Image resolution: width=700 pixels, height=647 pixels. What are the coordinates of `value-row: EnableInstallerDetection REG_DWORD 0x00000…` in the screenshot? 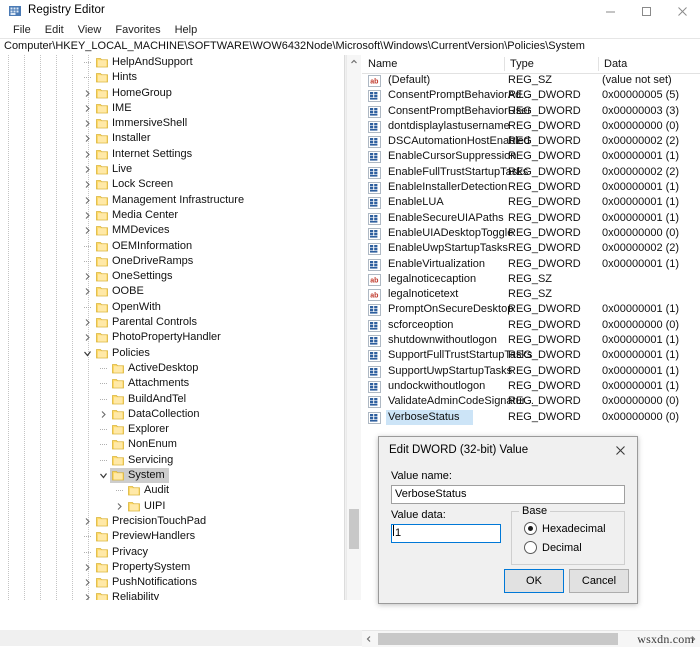 It's located at (531, 187).